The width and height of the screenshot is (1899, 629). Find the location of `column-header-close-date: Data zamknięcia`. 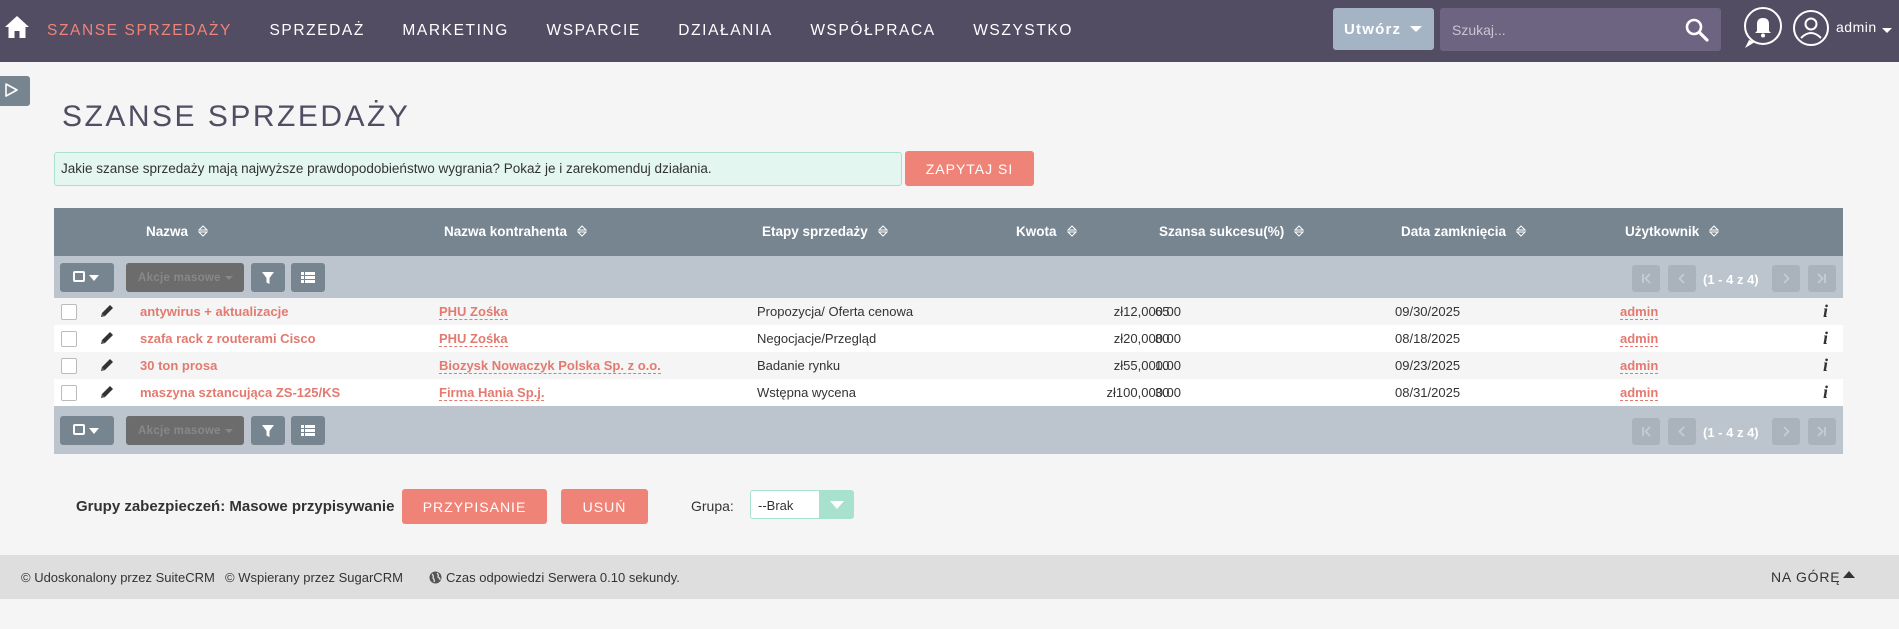

column-header-close-date: Data zamknięcia is located at coordinates (1464, 231).